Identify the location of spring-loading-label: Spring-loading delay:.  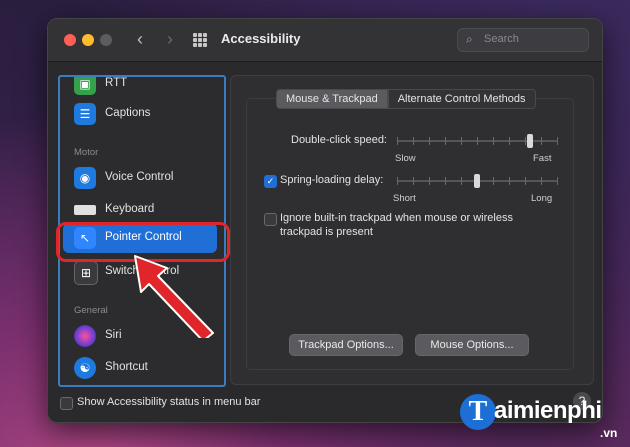
(332, 180).